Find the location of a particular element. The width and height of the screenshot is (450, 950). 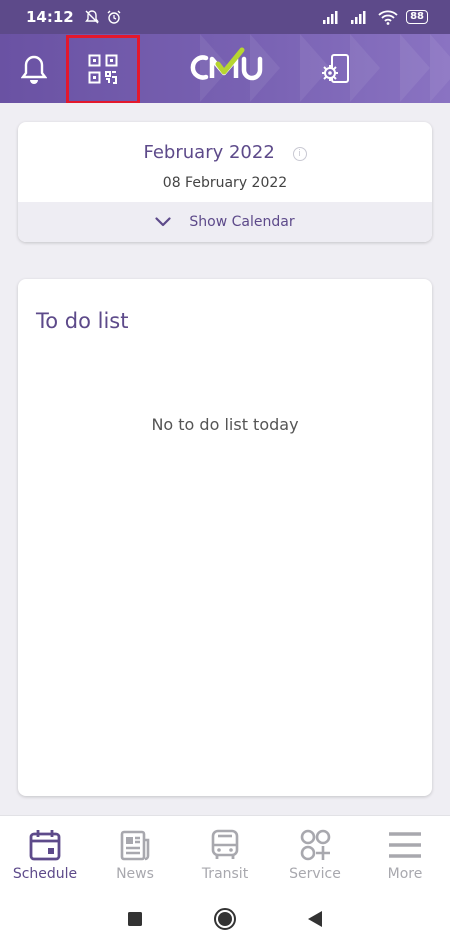

show-calendar-button: Show Calendar is located at coordinates (225, 222).